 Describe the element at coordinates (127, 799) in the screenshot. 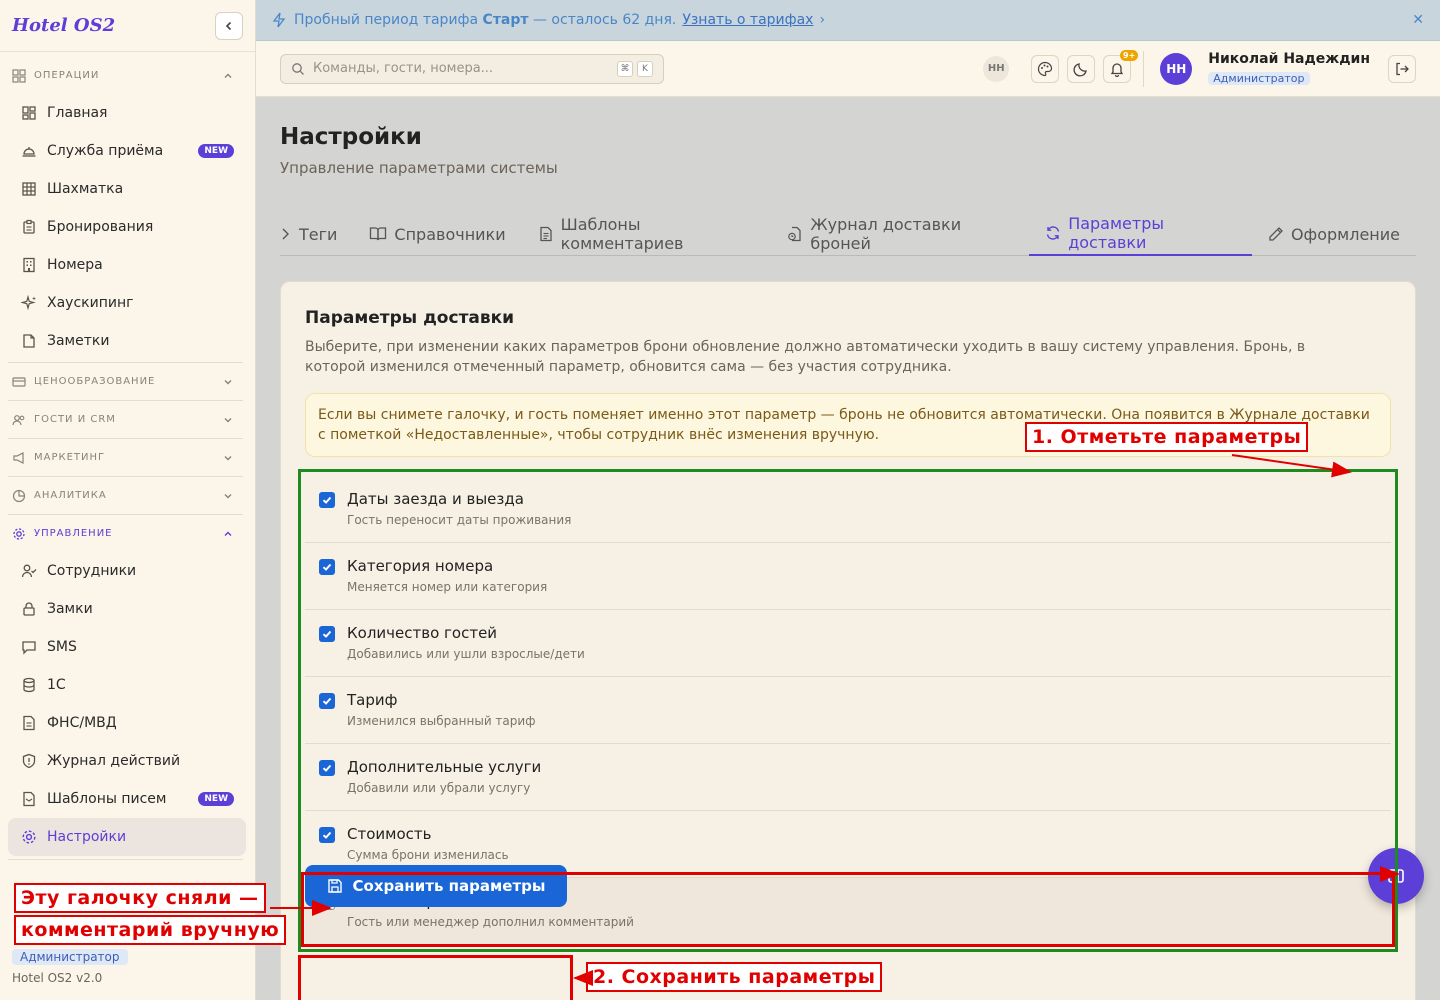

I see `sidebar-item-email-templates: Шаблоны писем NEW` at that location.